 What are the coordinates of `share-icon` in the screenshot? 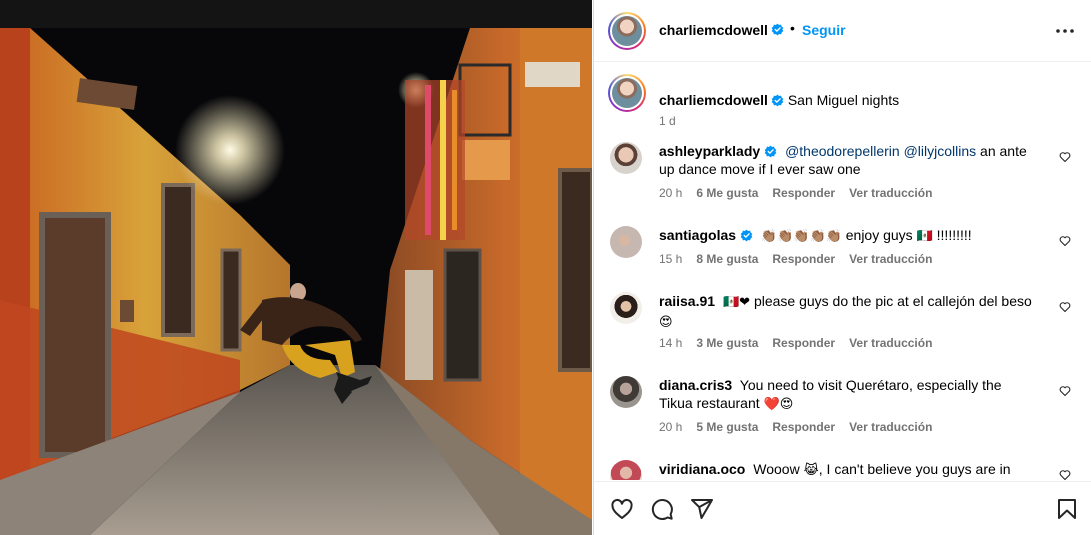 It's located at (702, 509).